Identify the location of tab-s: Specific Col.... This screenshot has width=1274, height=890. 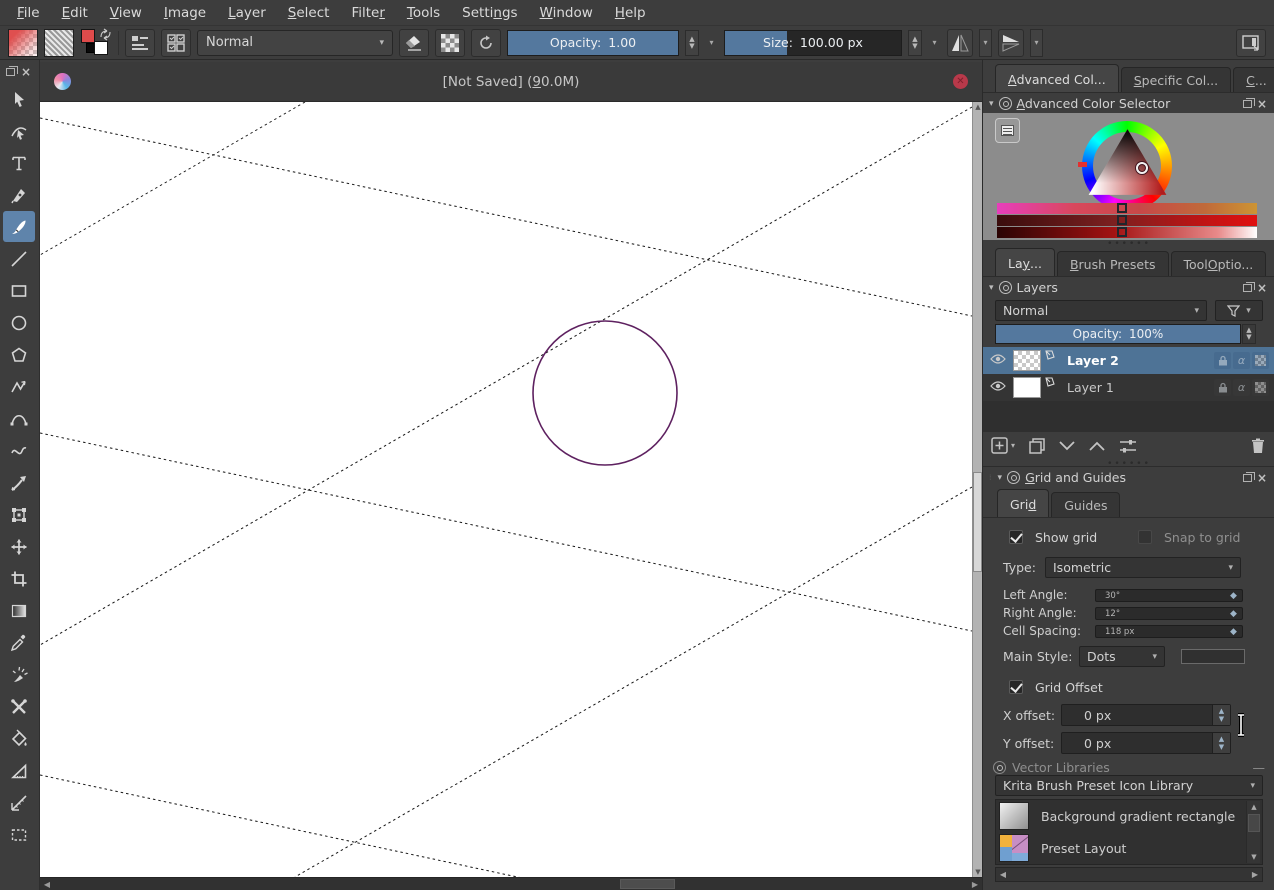
(1176, 80).